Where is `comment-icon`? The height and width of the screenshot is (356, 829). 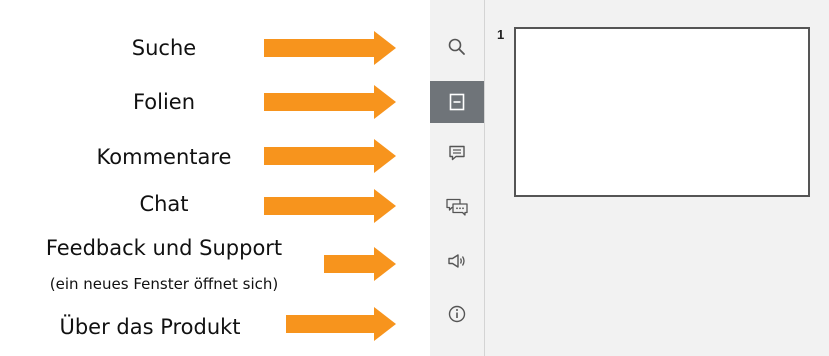
comment-icon is located at coordinates (457, 153).